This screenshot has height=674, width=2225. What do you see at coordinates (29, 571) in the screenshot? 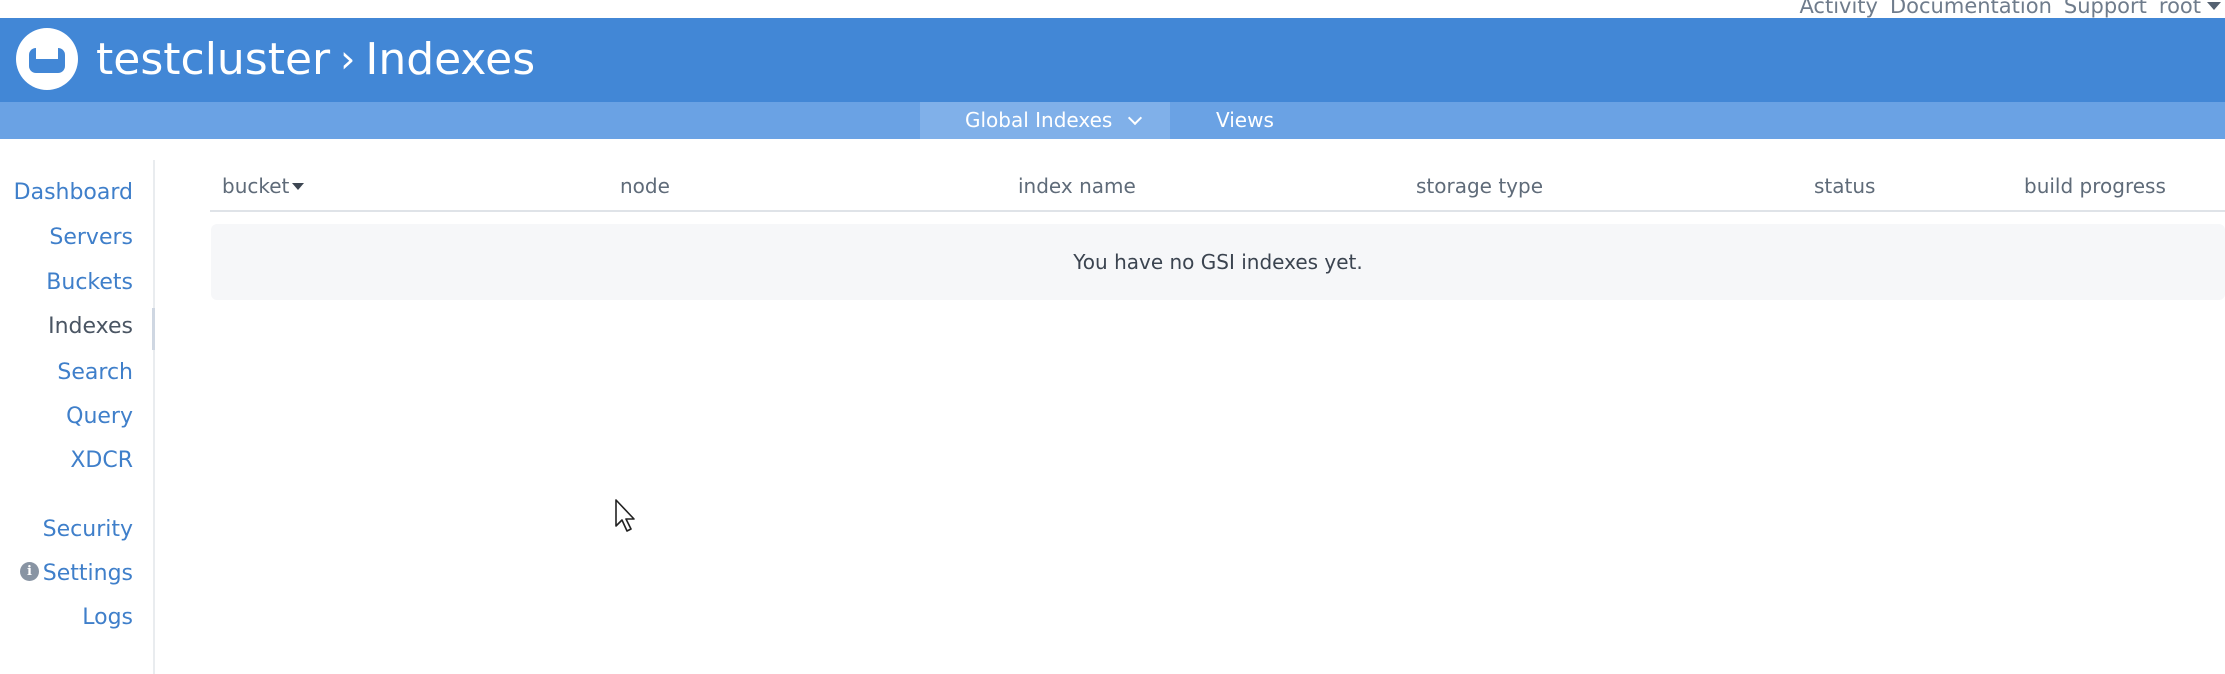
I see `info-icon: i` at bounding box center [29, 571].